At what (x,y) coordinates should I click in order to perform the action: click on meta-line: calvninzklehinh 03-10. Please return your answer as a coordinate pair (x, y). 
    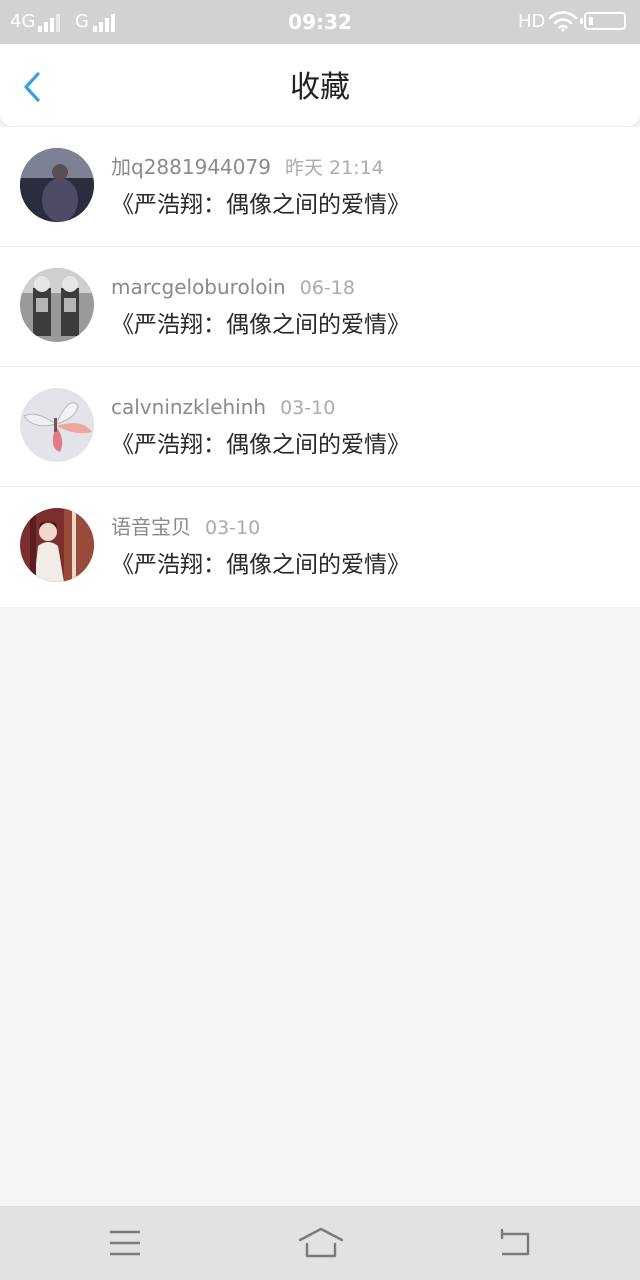
    Looking at the image, I should click on (223, 407).